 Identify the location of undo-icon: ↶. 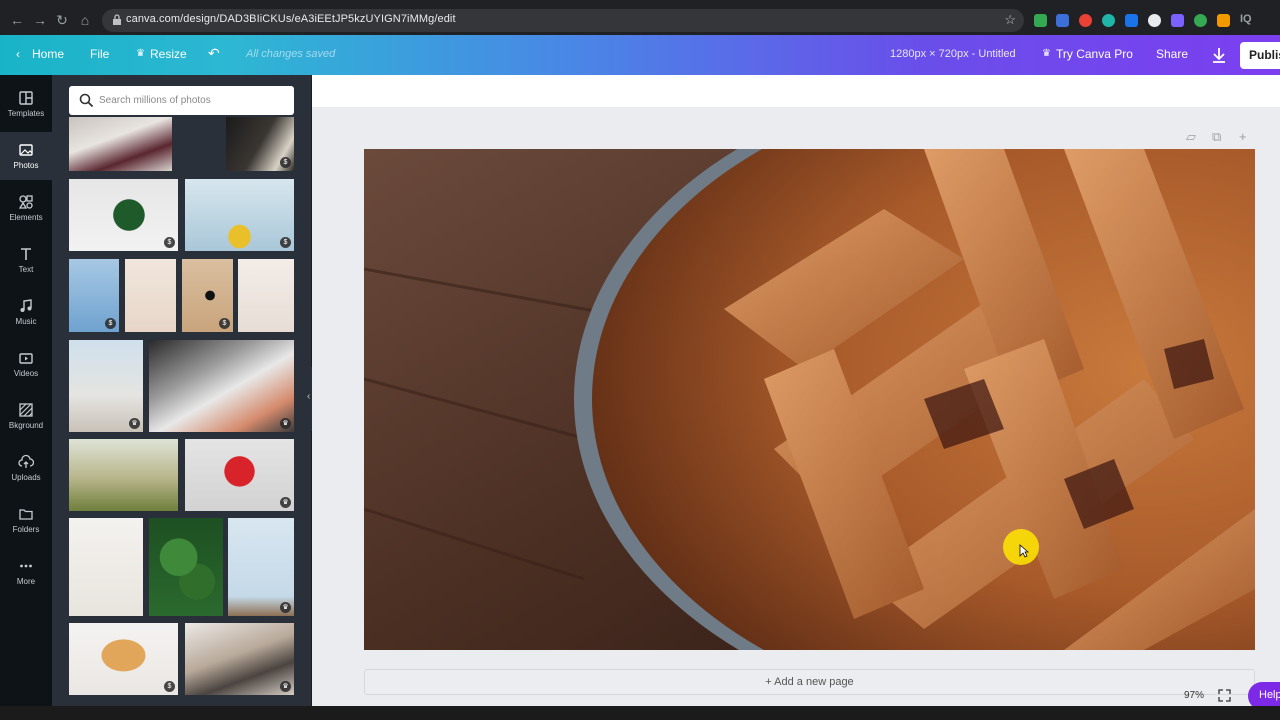
(214, 53).